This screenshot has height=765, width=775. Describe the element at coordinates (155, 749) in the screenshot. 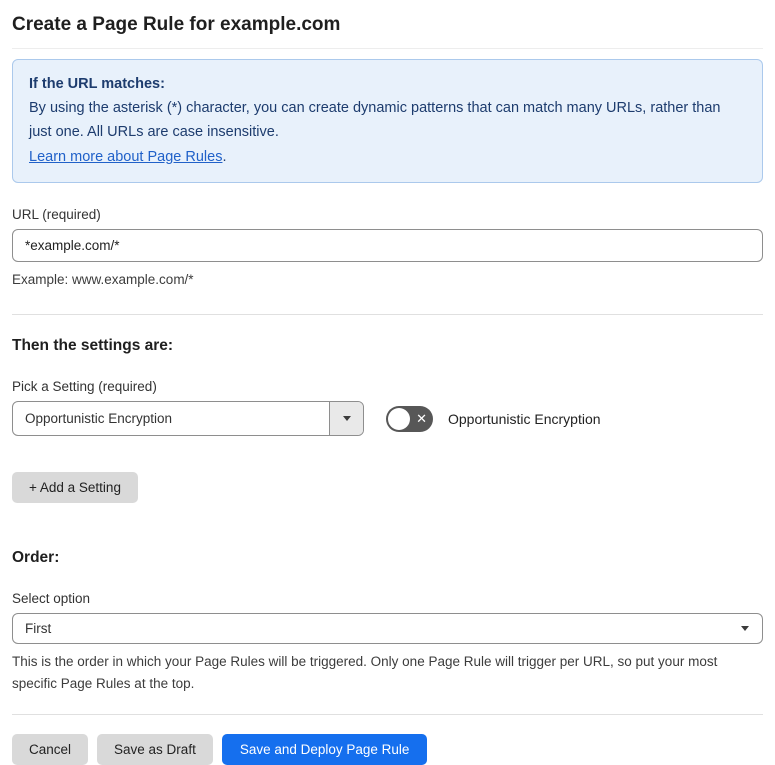

I see `save-draft-button: Save as Draft` at that location.